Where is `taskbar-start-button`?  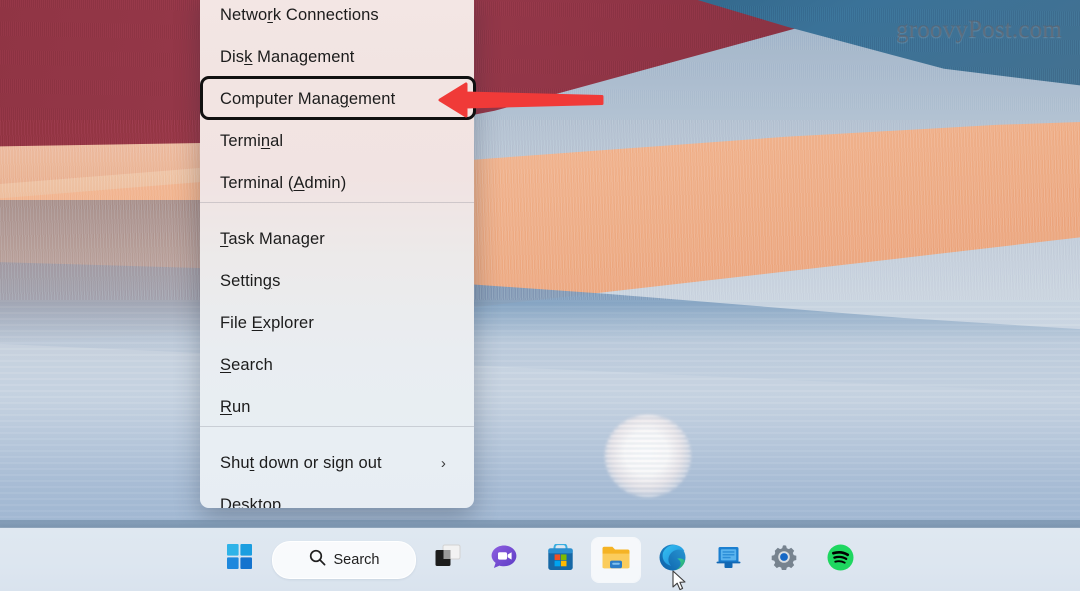 taskbar-start-button is located at coordinates (240, 560).